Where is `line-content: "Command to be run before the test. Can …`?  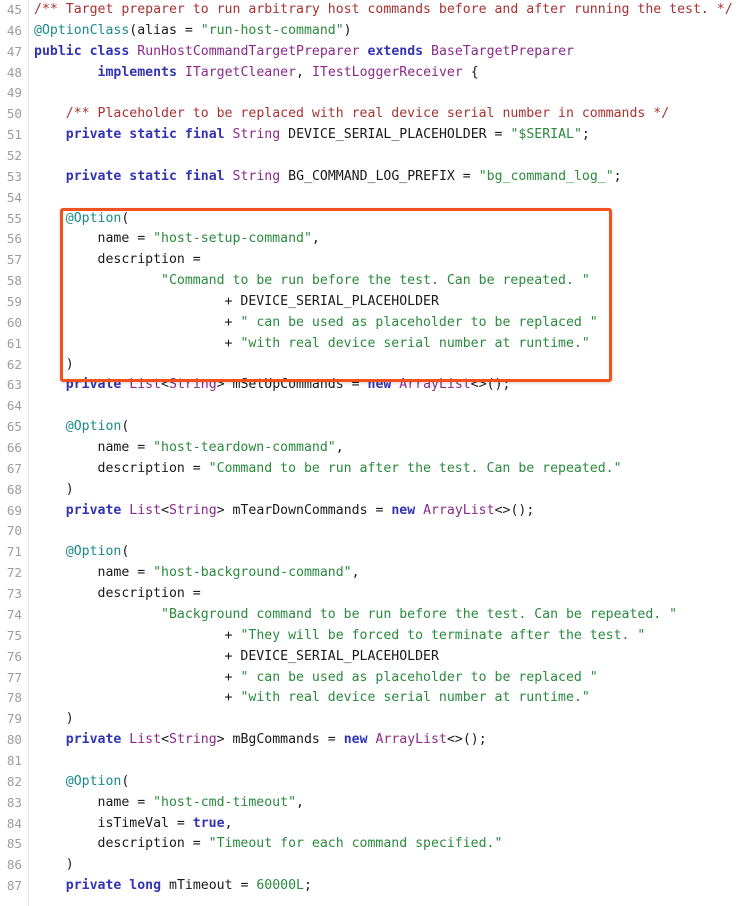
line-content: "Command to be run before the test. Can … is located at coordinates (312, 281).